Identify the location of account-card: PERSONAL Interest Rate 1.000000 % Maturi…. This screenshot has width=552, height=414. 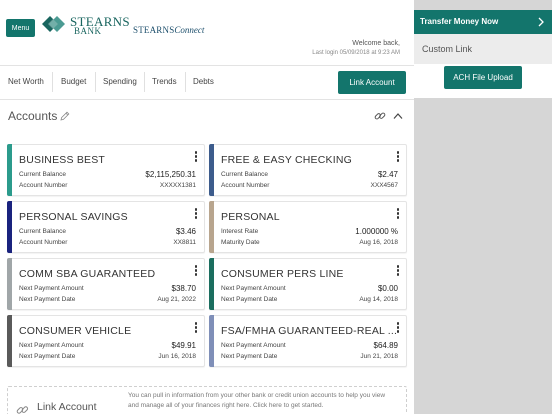
(308, 227).